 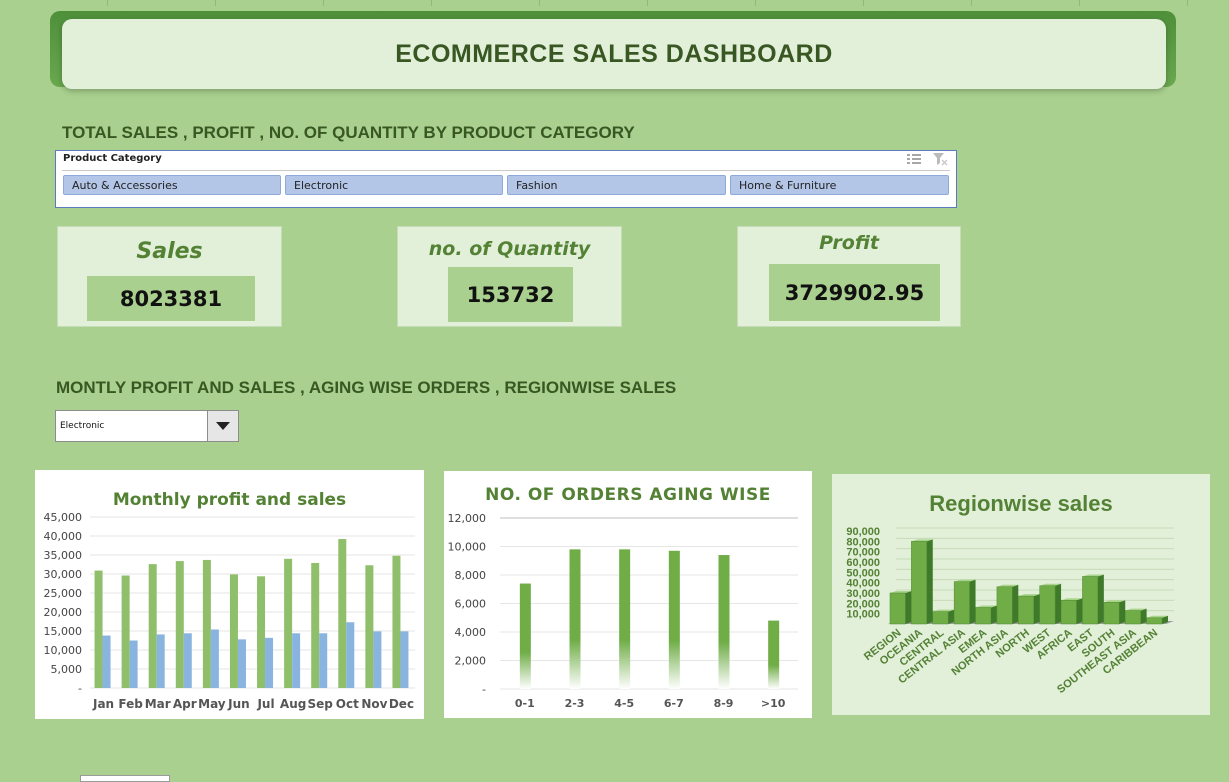 I want to click on kpi-card-sales: Sales 8023381, so click(x=169, y=276).